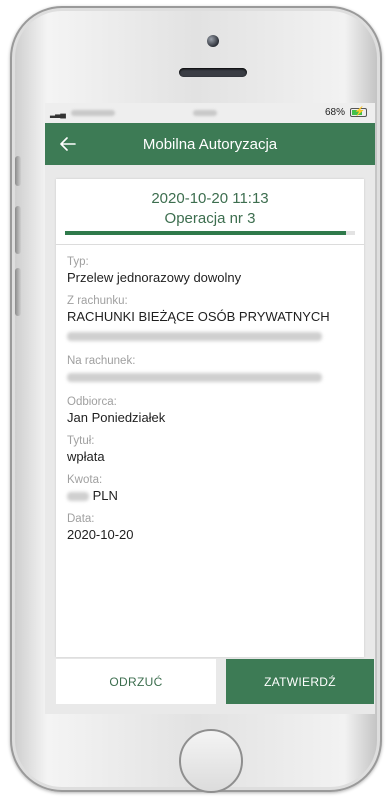 This screenshot has height=797, width=388. I want to click on amount-value: PLN, so click(210, 495).